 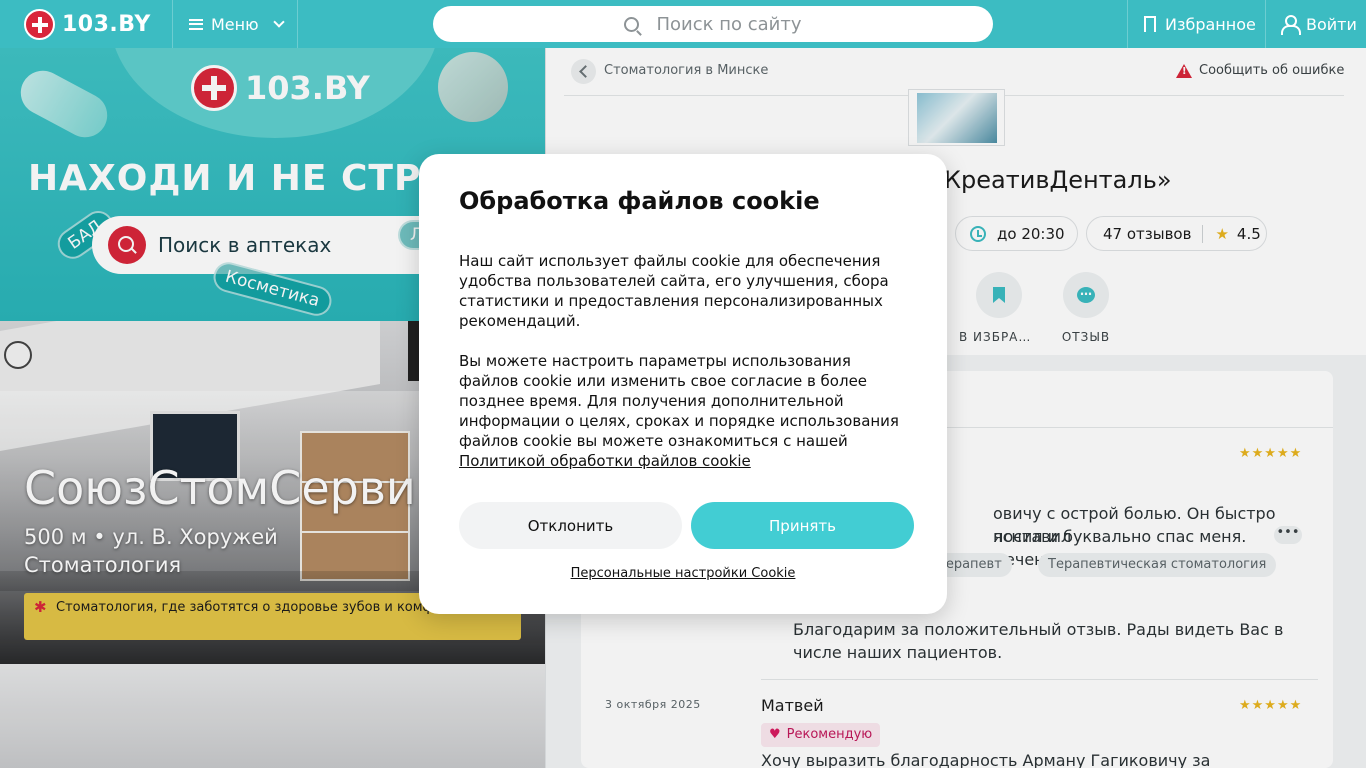 I want to click on menu-button: Меню, so click(x=235, y=24).